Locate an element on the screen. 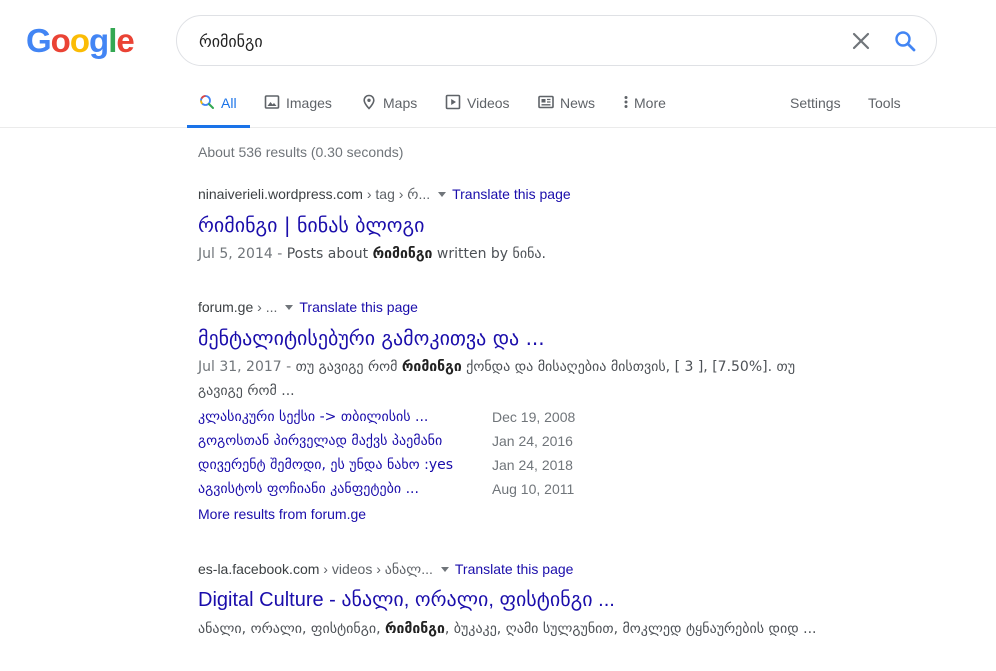  snippet-text: written by ნინა. is located at coordinates (489, 254).